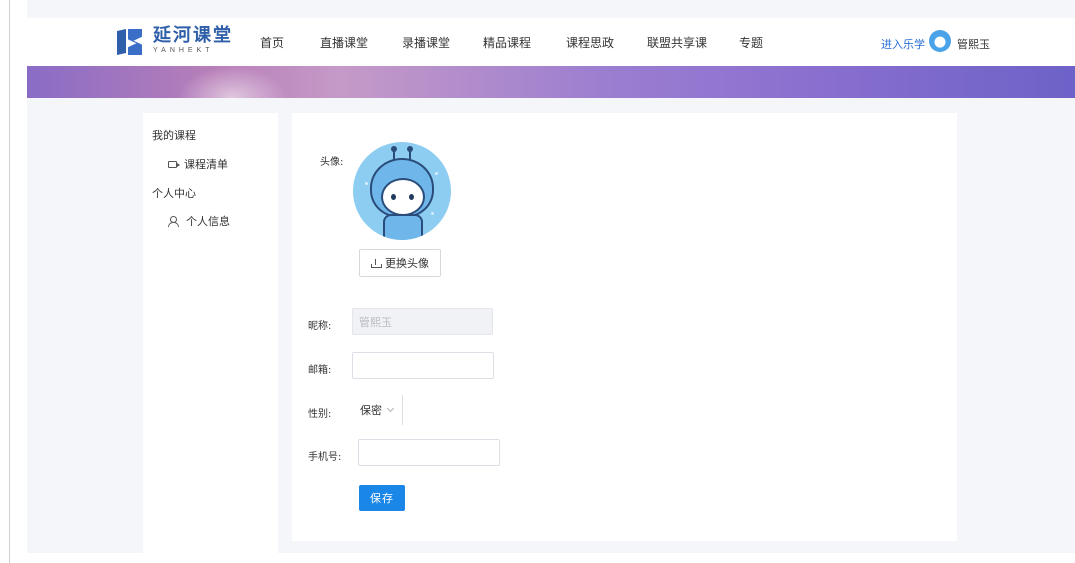 Image resolution: width=1075 pixels, height=563 pixels. What do you see at coordinates (590, 42) in the screenshot?
I see `nav-ideology-courses: 课程思政` at bounding box center [590, 42].